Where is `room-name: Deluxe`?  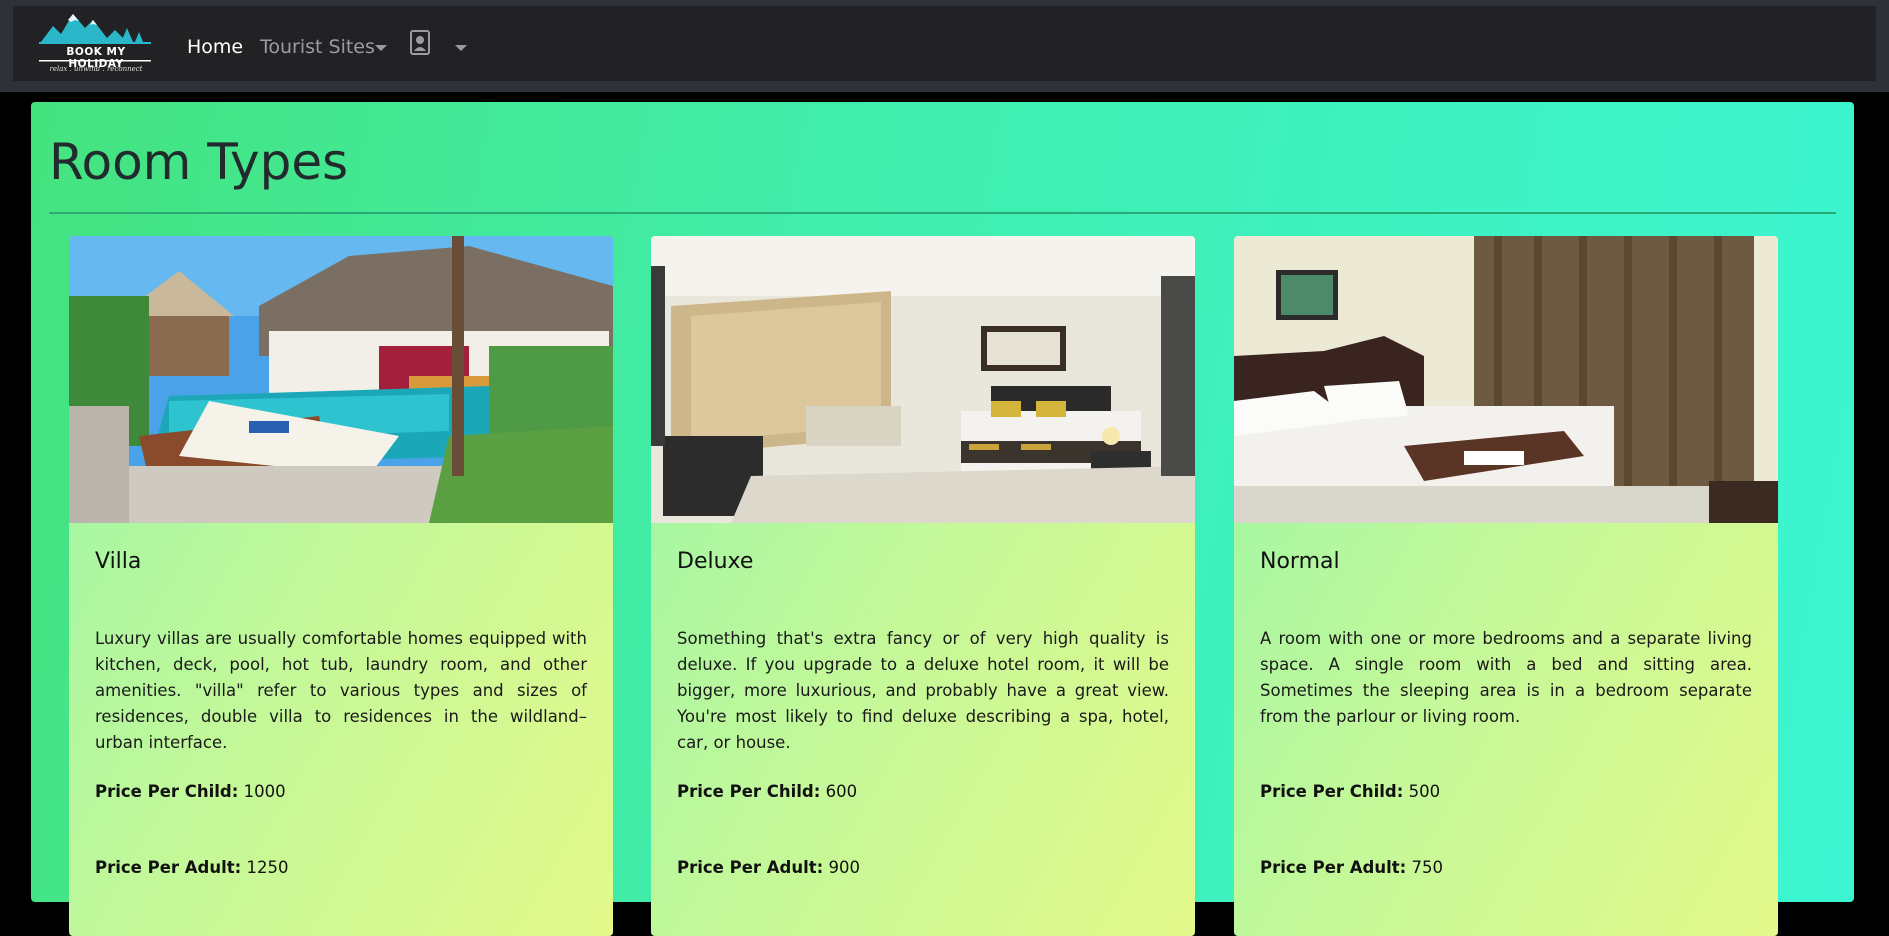 room-name: Deluxe is located at coordinates (715, 561).